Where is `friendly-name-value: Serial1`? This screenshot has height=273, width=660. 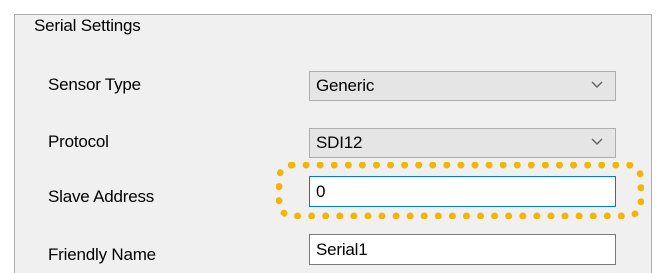
friendly-name-value: Serial1 is located at coordinates (342, 249).